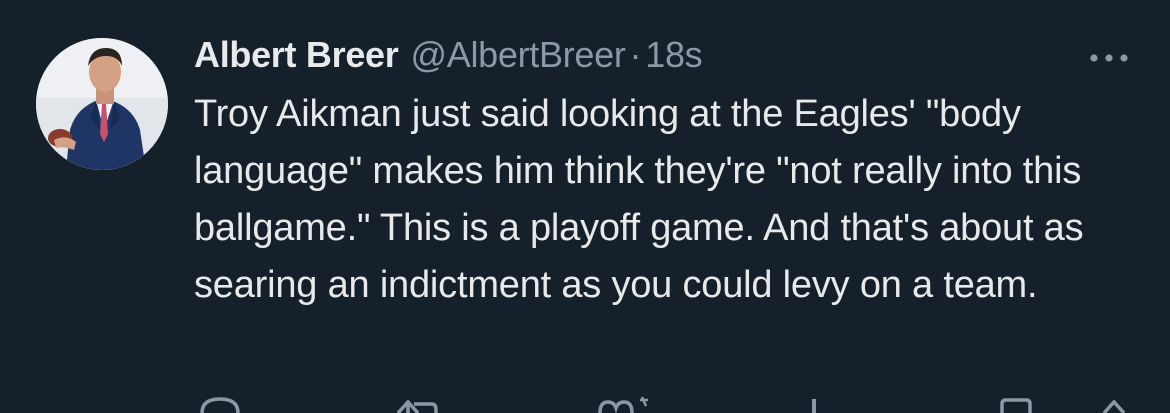 Image resolution: width=1170 pixels, height=413 pixels. I want to click on views-icon, so click(815, 404).